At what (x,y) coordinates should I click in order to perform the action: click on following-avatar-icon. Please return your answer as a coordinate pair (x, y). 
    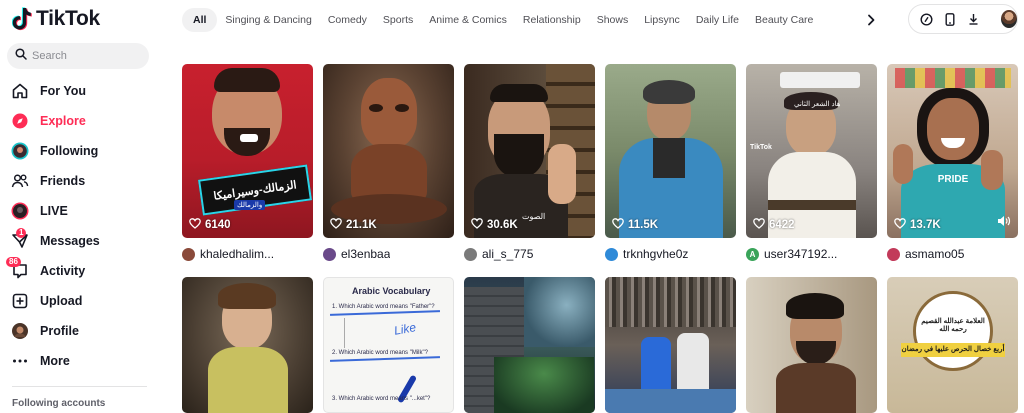
    Looking at the image, I should click on (20, 151).